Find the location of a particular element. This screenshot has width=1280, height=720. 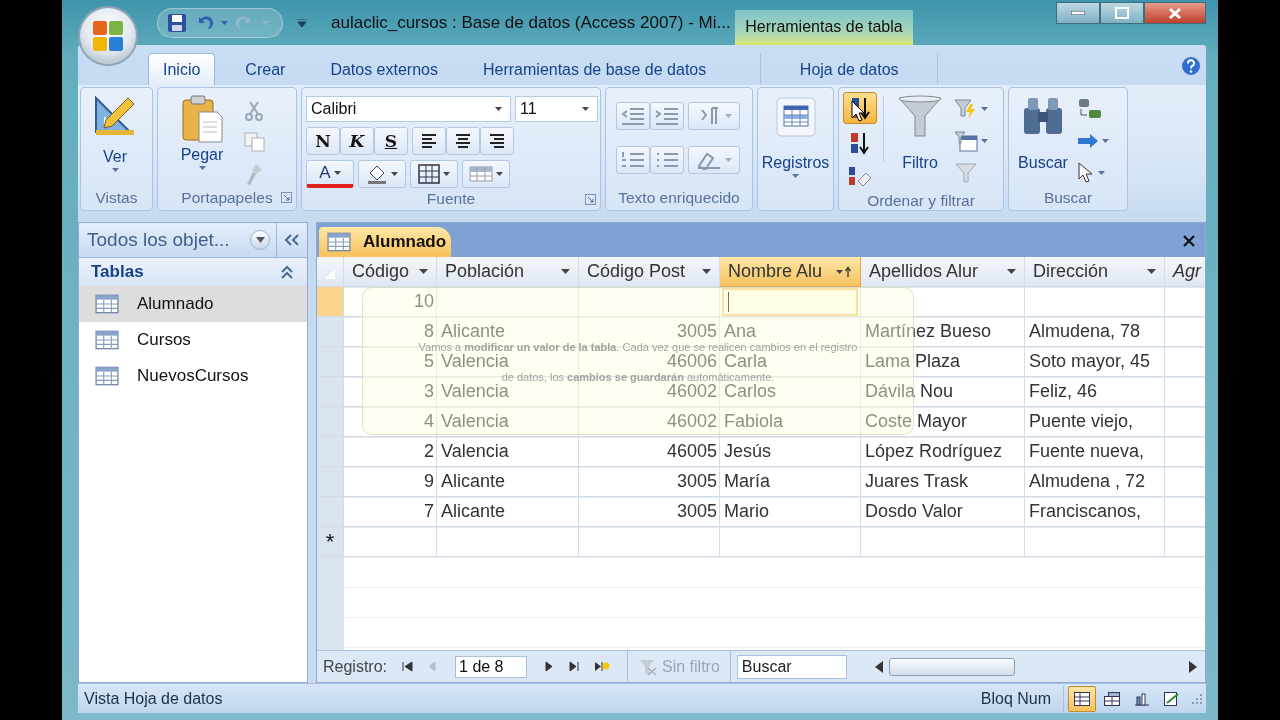

table-cell: 2 is located at coordinates (429, 451).